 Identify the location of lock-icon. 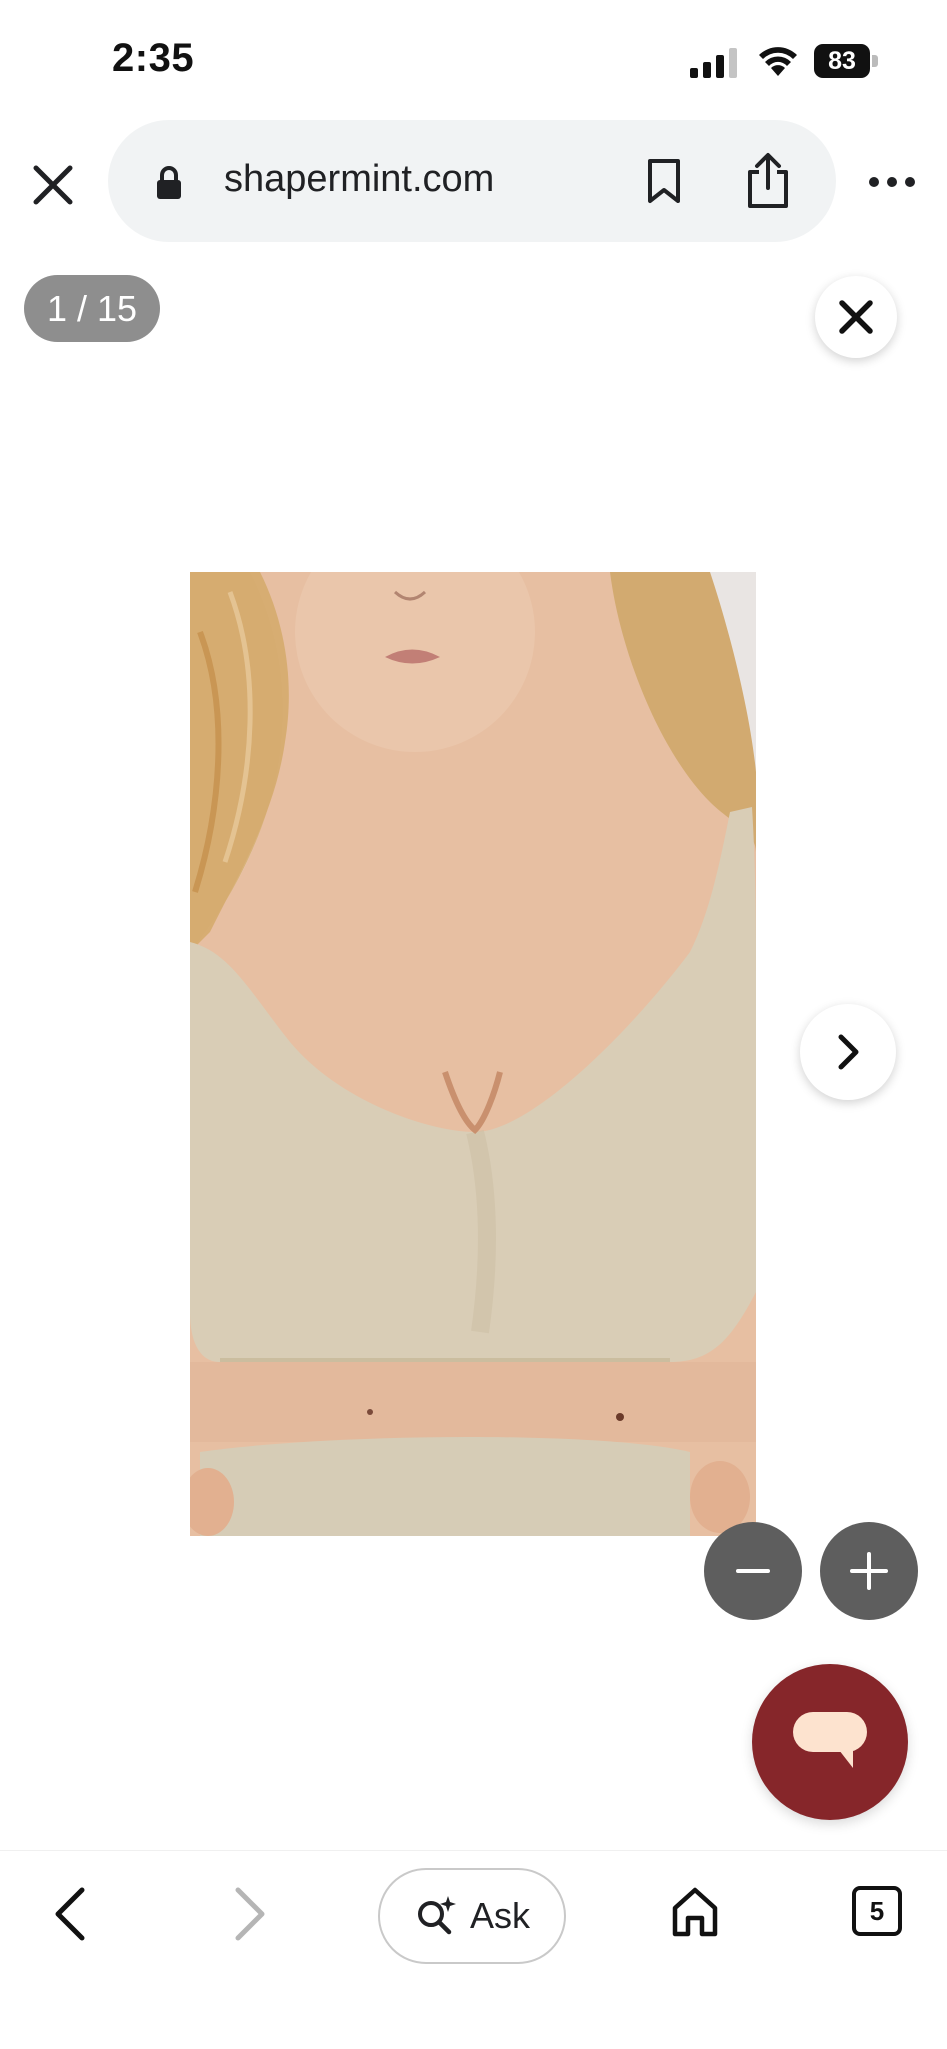
(169, 182).